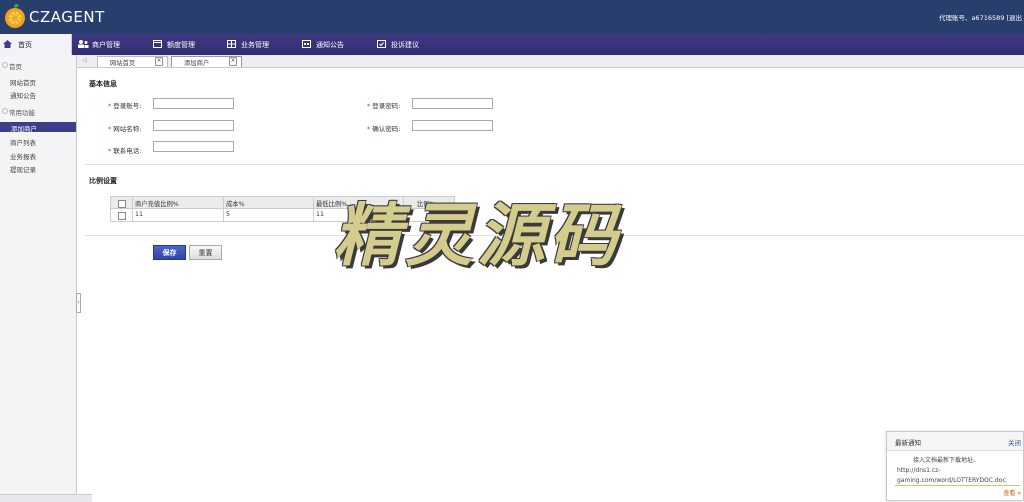  I want to click on basic-info-title: 基本信息, so click(103, 84).